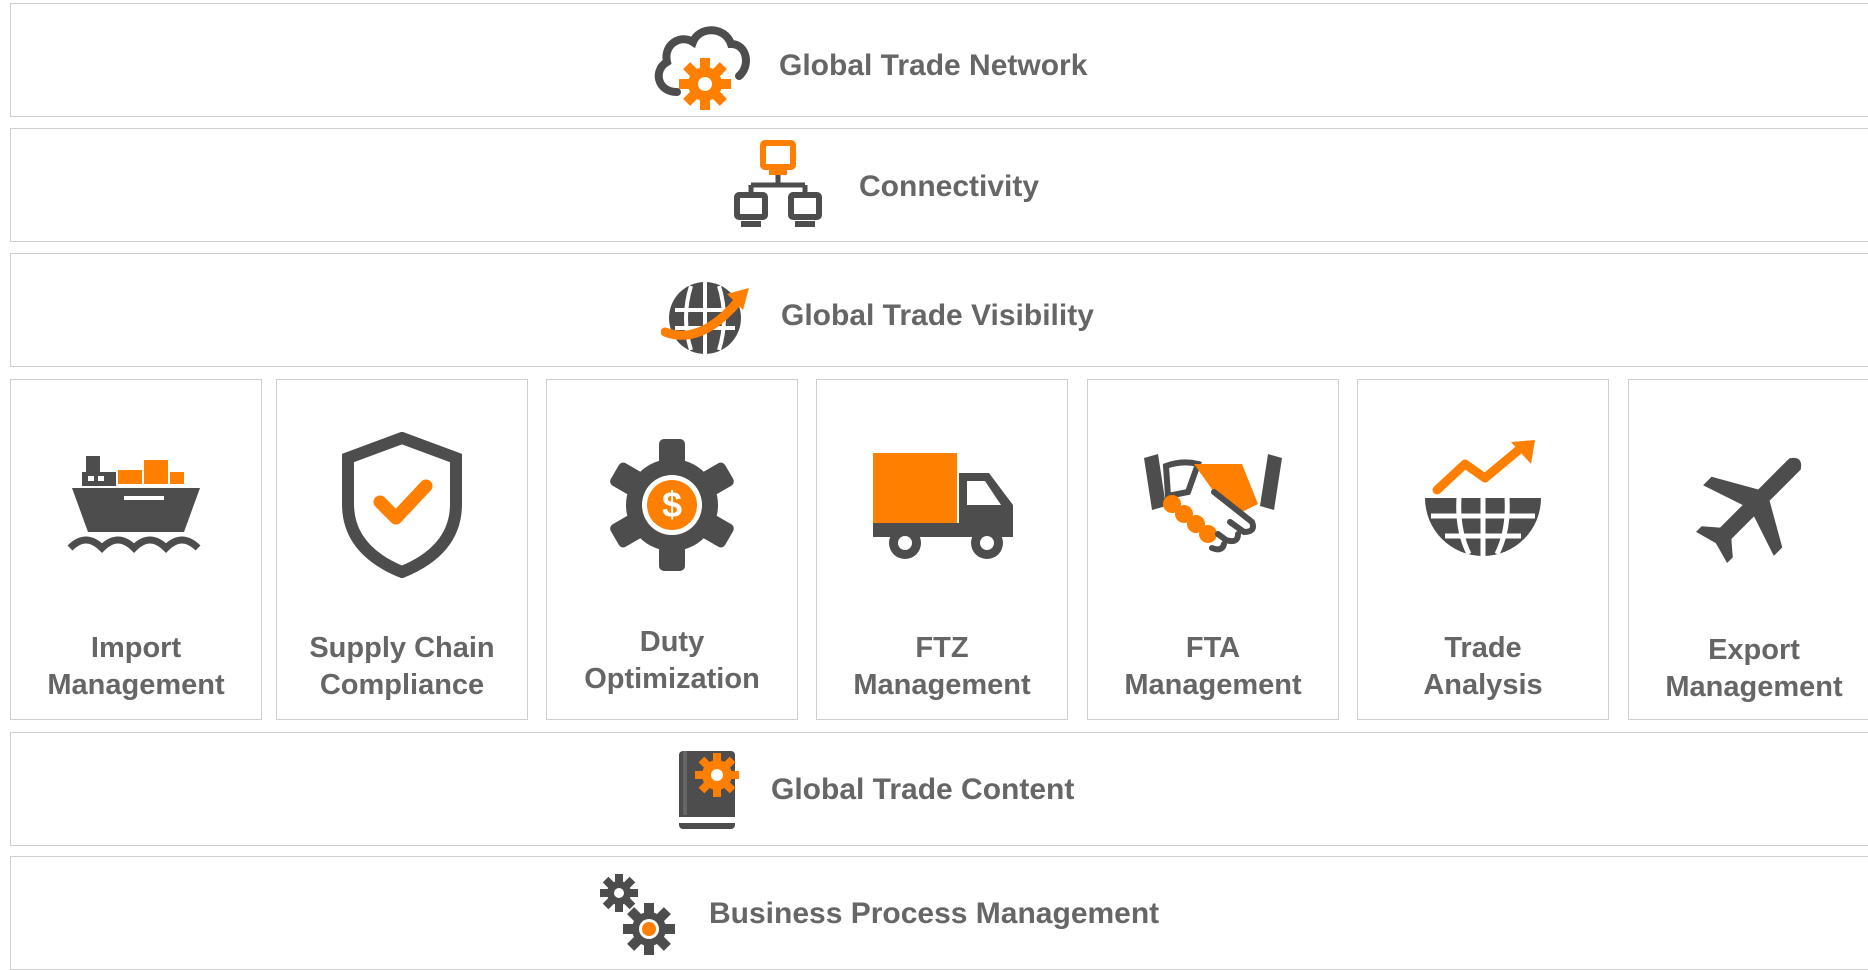 This screenshot has height=970, width=1868. What do you see at coordinates (402, 505) in the screenshot?
I see `shield-check-icon` at bounding box center [402, 505].